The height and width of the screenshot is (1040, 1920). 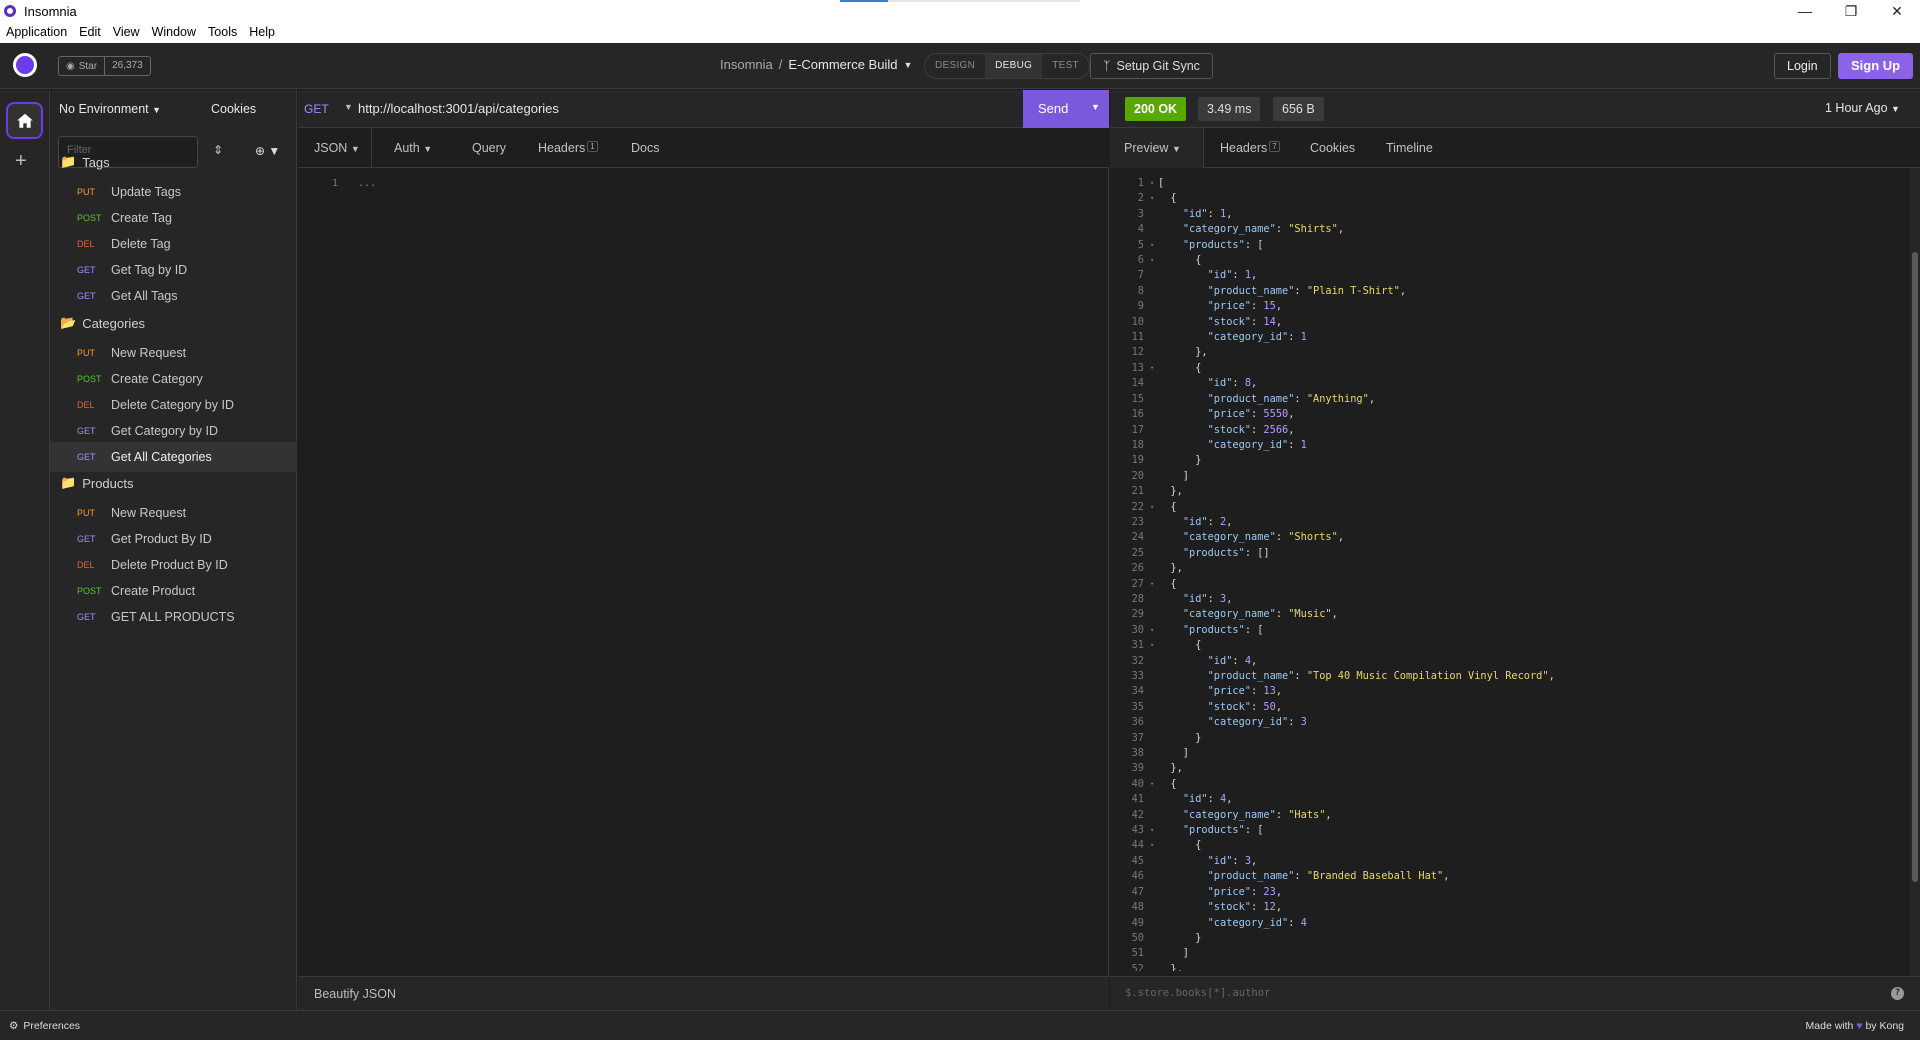 What do you see at coordinates (1862, 108) in the screenshot?
I see `history-selector: 1 Hour Ago ▼` at bounding box center [1862, 108].